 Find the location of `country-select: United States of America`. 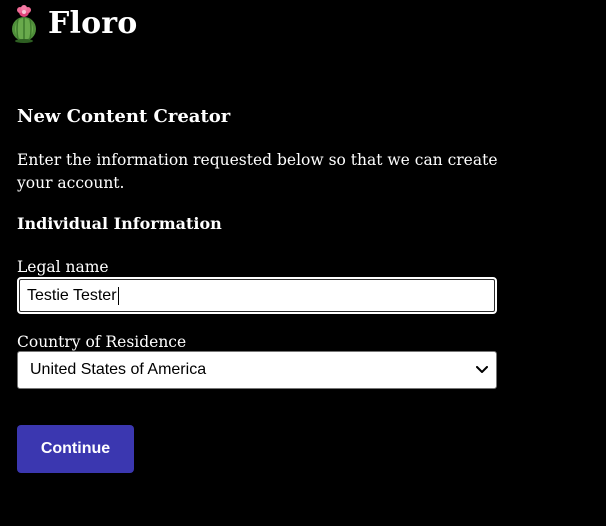

country-select: United States of America is located at coordinates (257, 370).